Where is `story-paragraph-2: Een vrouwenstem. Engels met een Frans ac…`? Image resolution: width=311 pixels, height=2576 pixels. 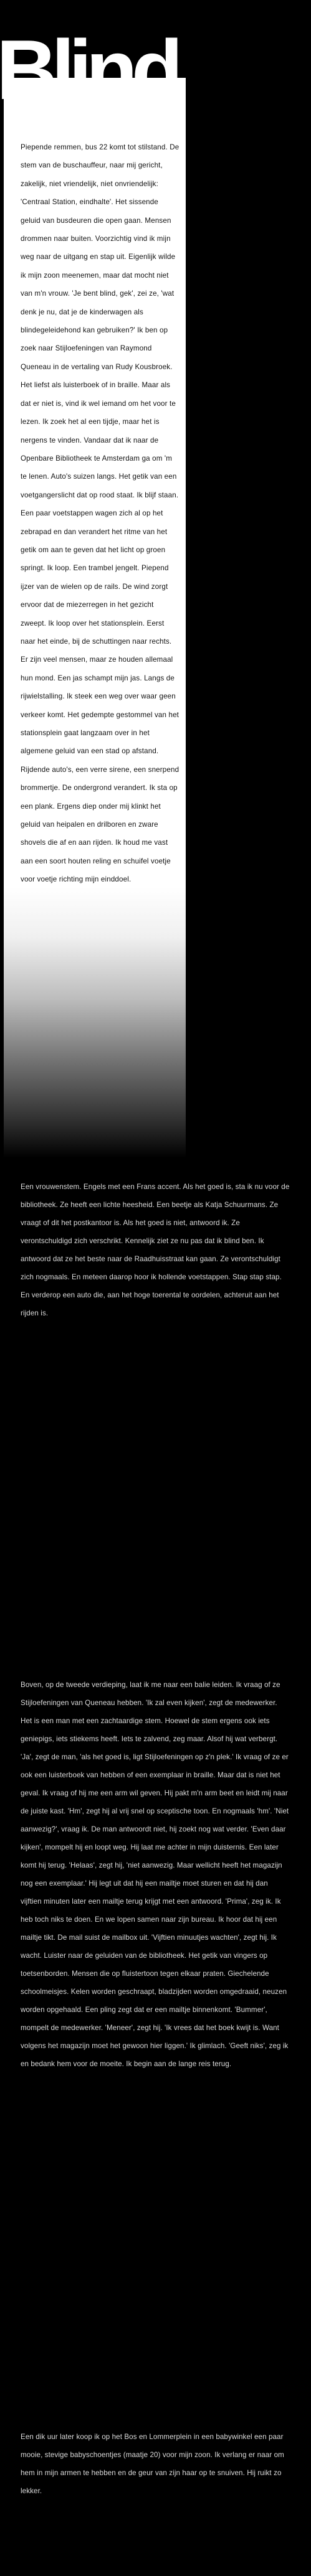 story-paragraph-2: Een vrouwenstem. Engels met een Frans ac… is located at coordinates (155, 1250).